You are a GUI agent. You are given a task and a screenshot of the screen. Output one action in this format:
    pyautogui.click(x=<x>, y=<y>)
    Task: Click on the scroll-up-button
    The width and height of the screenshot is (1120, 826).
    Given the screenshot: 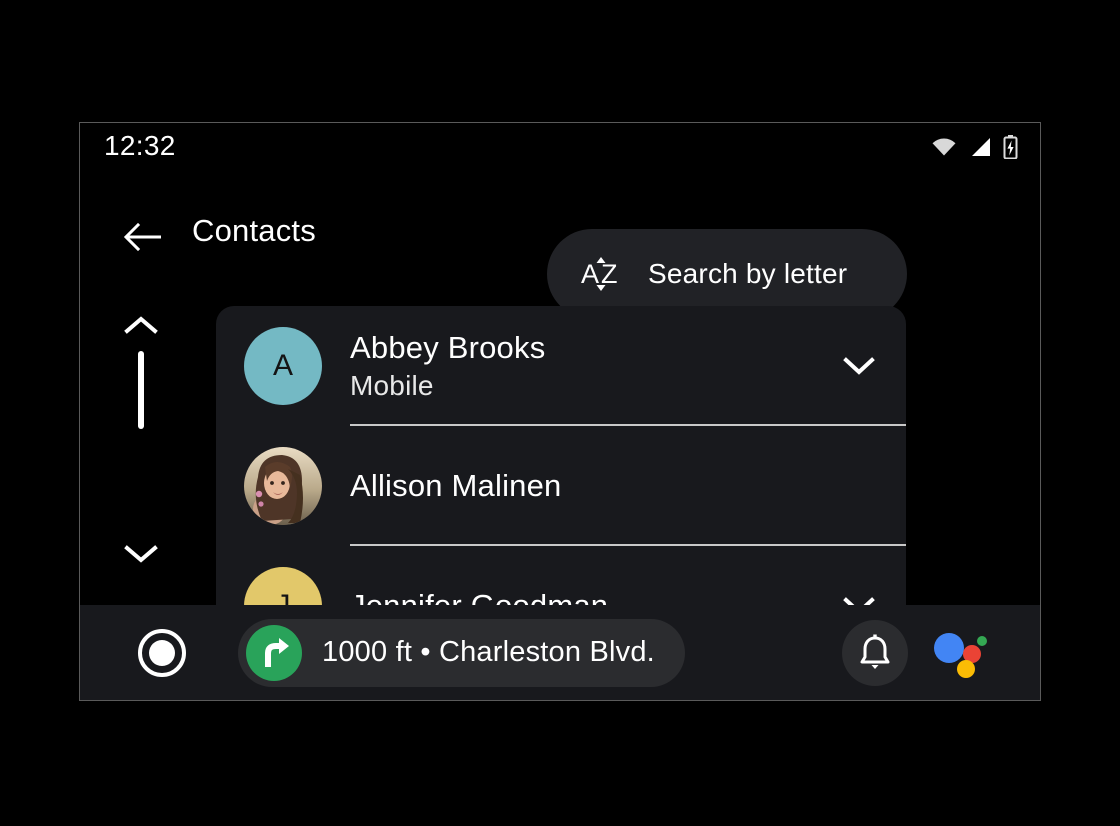 What is the action you would take?
    pyautogui.click(x=141, y=325)
    